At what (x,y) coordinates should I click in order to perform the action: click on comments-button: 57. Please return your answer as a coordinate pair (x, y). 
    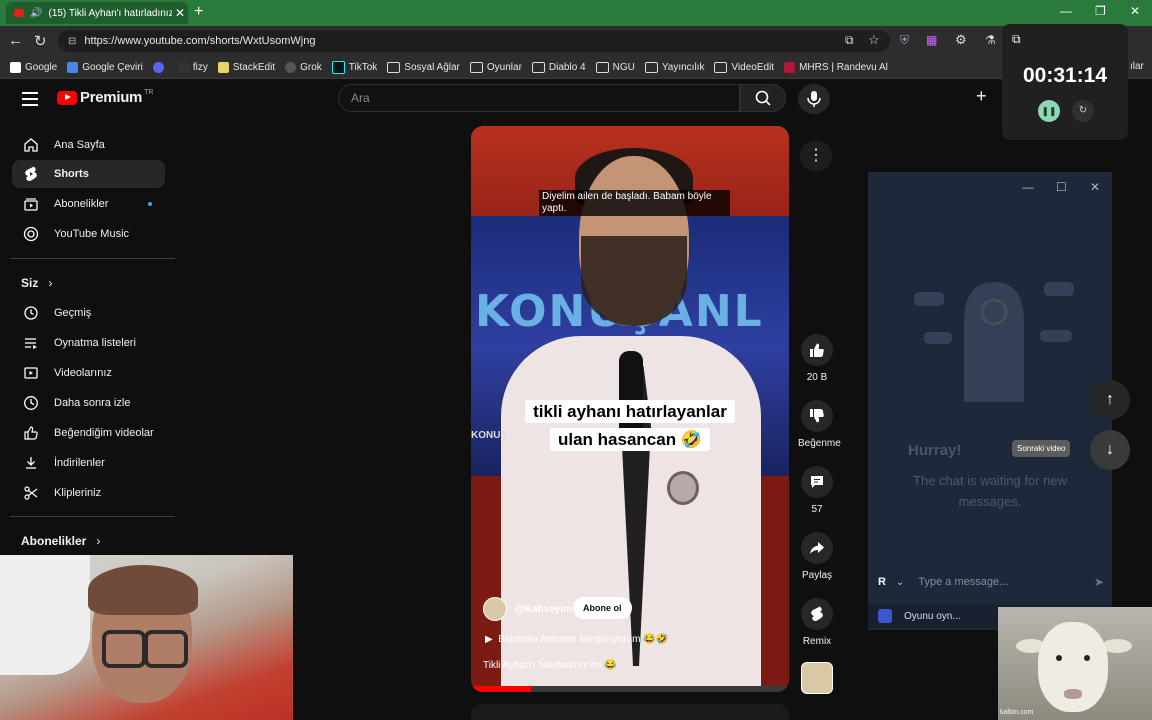
    Looking at the image, I should click on (817, 490).